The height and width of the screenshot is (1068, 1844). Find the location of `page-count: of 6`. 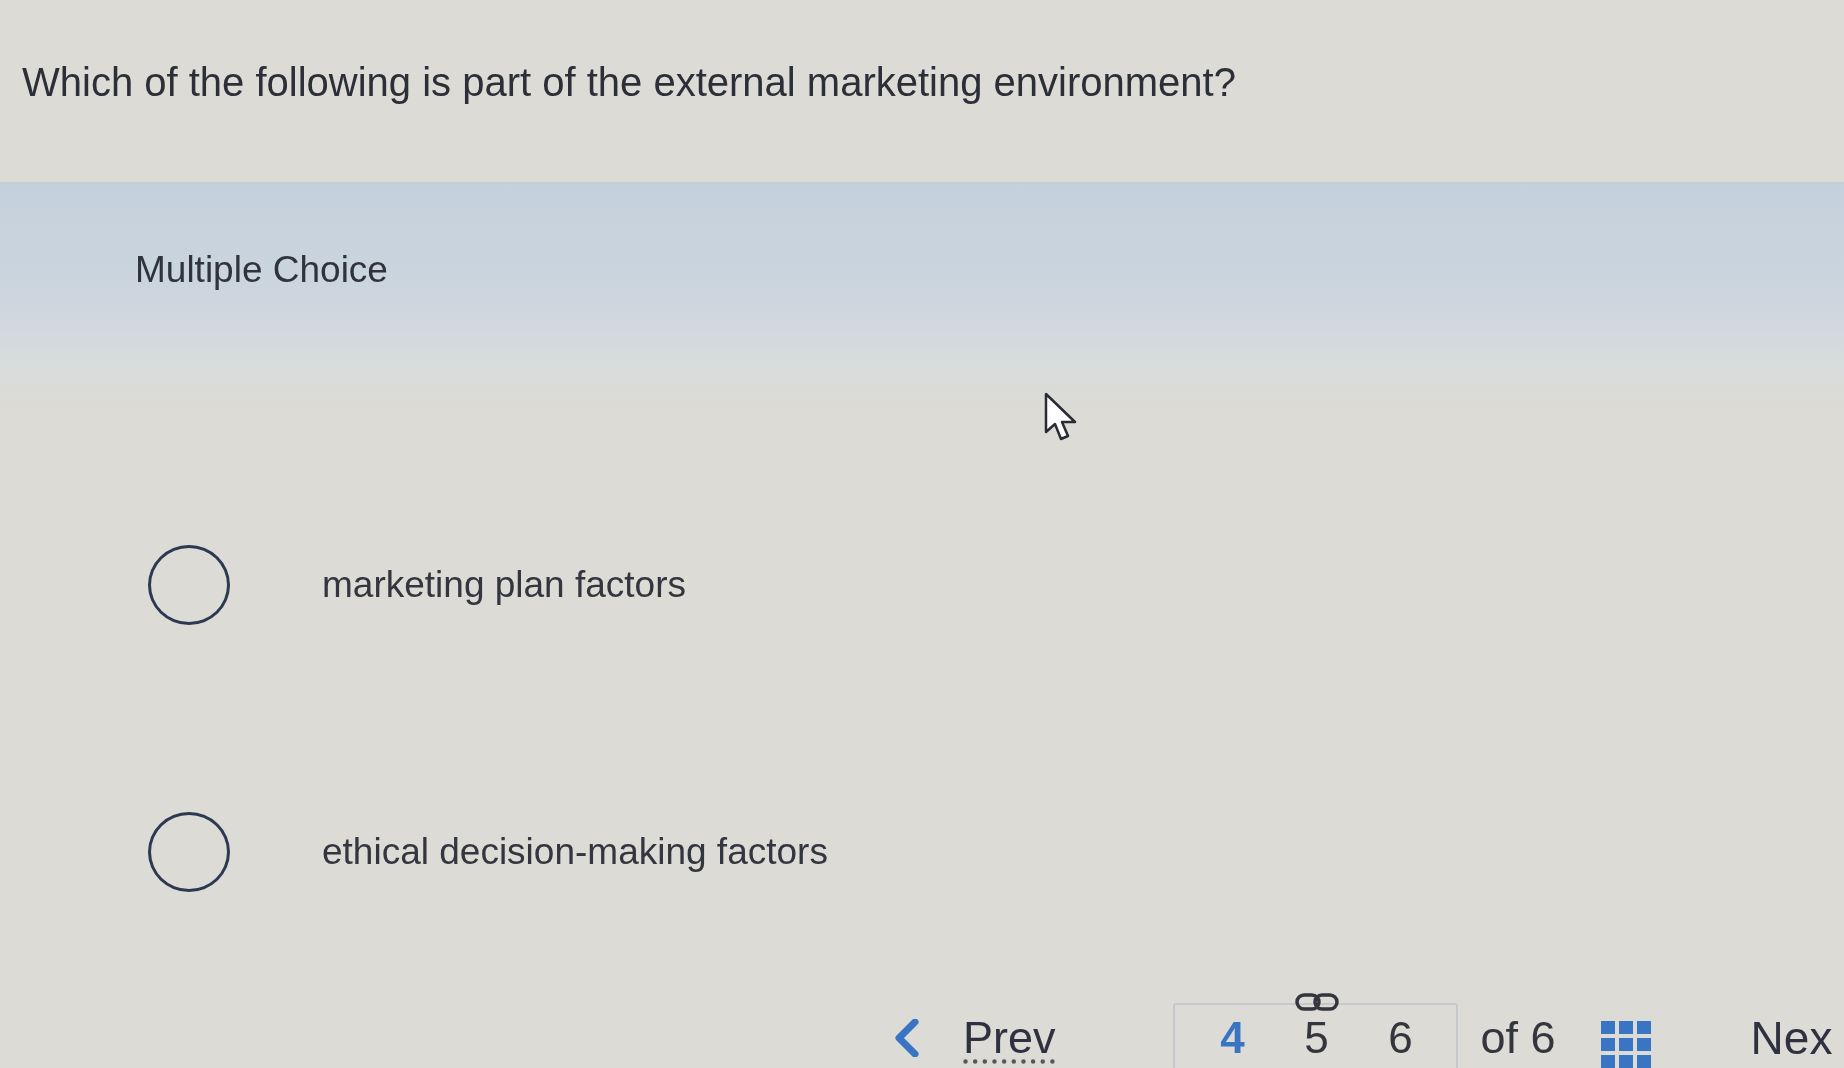

page-count: of 6 is located at coordinates (1518, 1038).